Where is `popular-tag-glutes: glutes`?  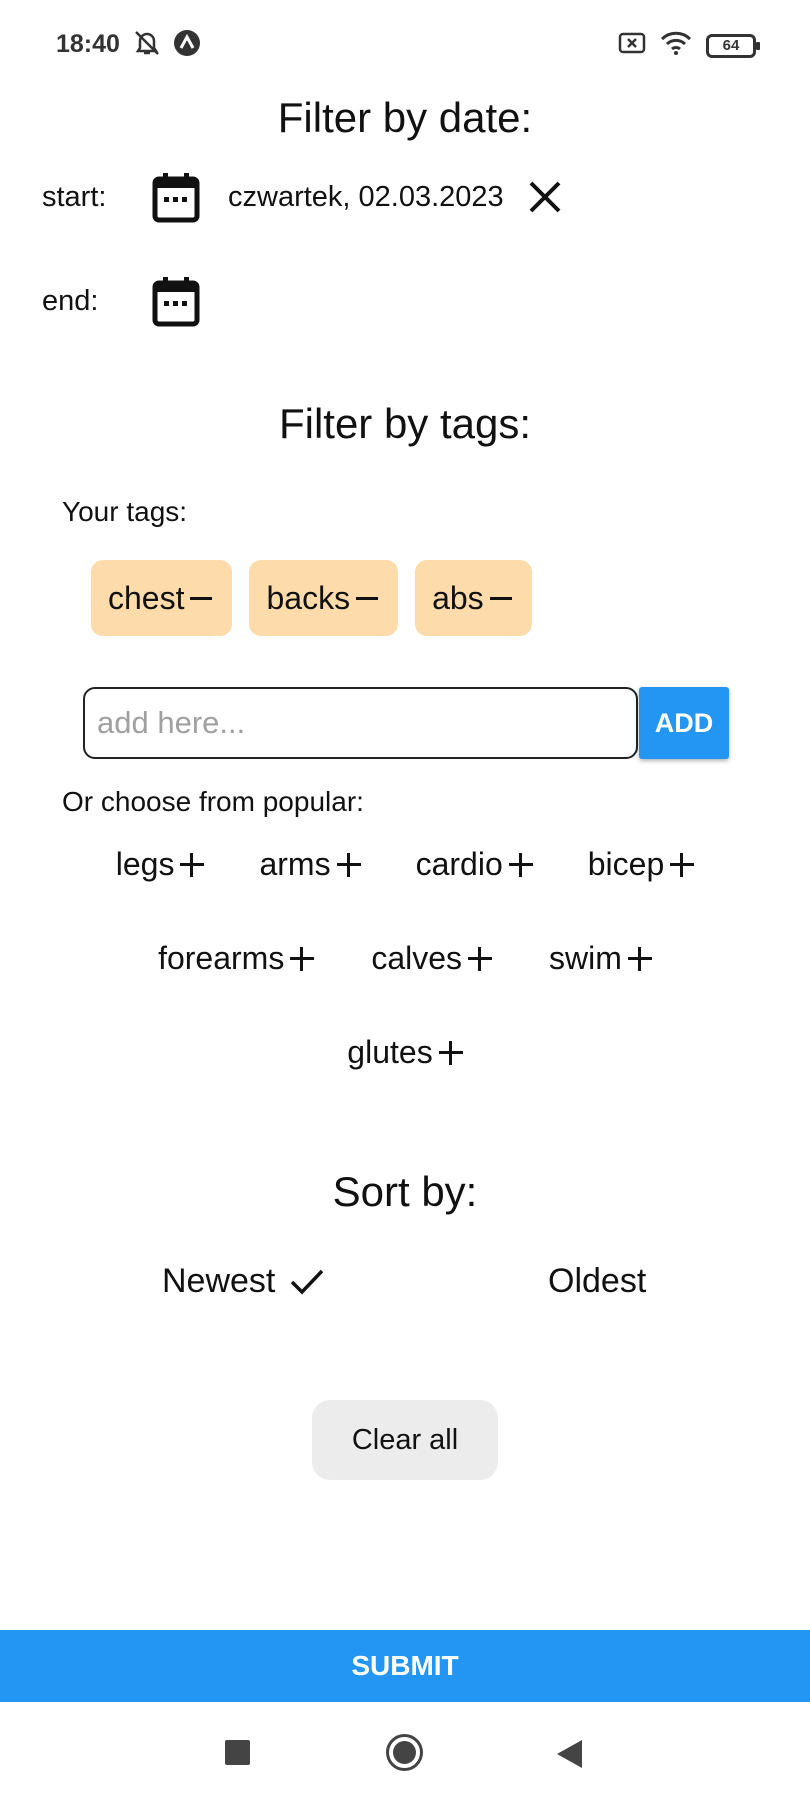 popular-tag-glutes: glutes is located at coordinates (405, 1052).